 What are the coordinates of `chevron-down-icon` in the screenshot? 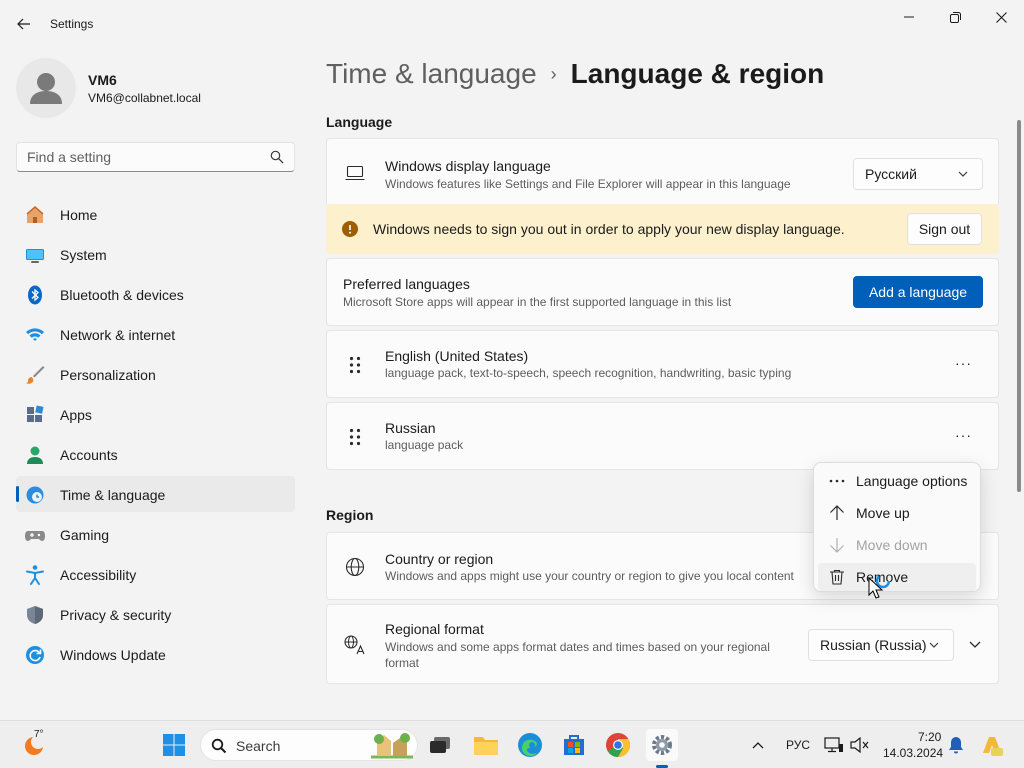 It's located at (934, 645).